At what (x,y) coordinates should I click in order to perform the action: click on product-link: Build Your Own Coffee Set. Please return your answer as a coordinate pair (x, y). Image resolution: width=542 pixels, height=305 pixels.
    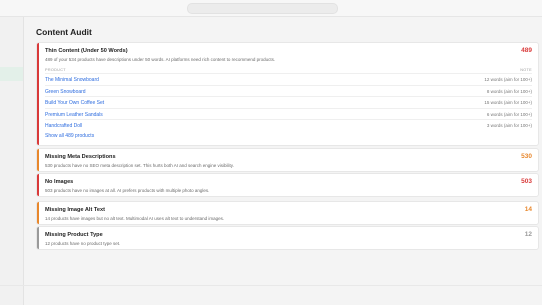
    Looking at the image, I should click on (74, 103).